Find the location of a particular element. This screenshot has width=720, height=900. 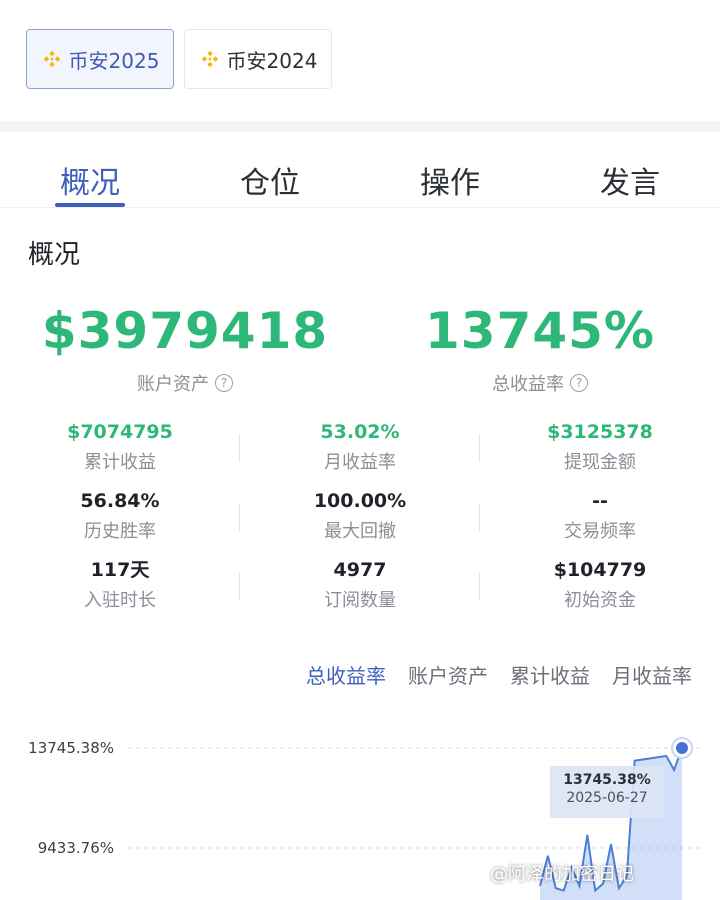

tab-positions: 仓位 is located at coordinates (270, 178).